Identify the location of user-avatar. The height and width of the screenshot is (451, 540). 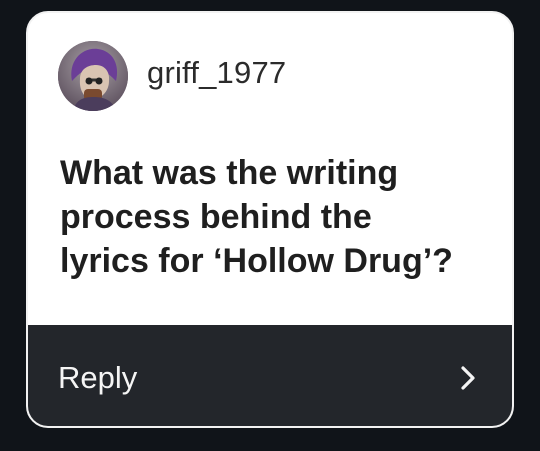
(93, 76).